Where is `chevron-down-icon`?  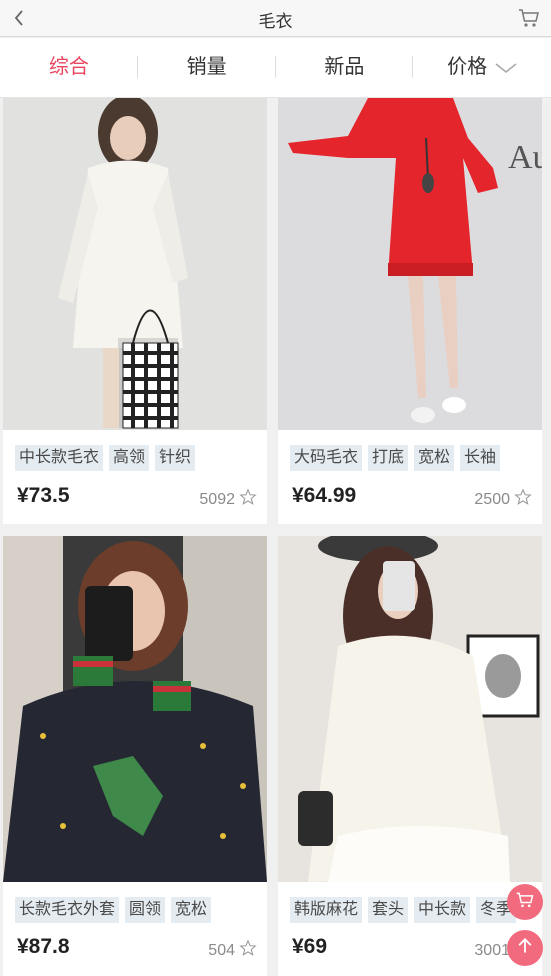
chevron-down-icon is located at coordinates (506, 68).